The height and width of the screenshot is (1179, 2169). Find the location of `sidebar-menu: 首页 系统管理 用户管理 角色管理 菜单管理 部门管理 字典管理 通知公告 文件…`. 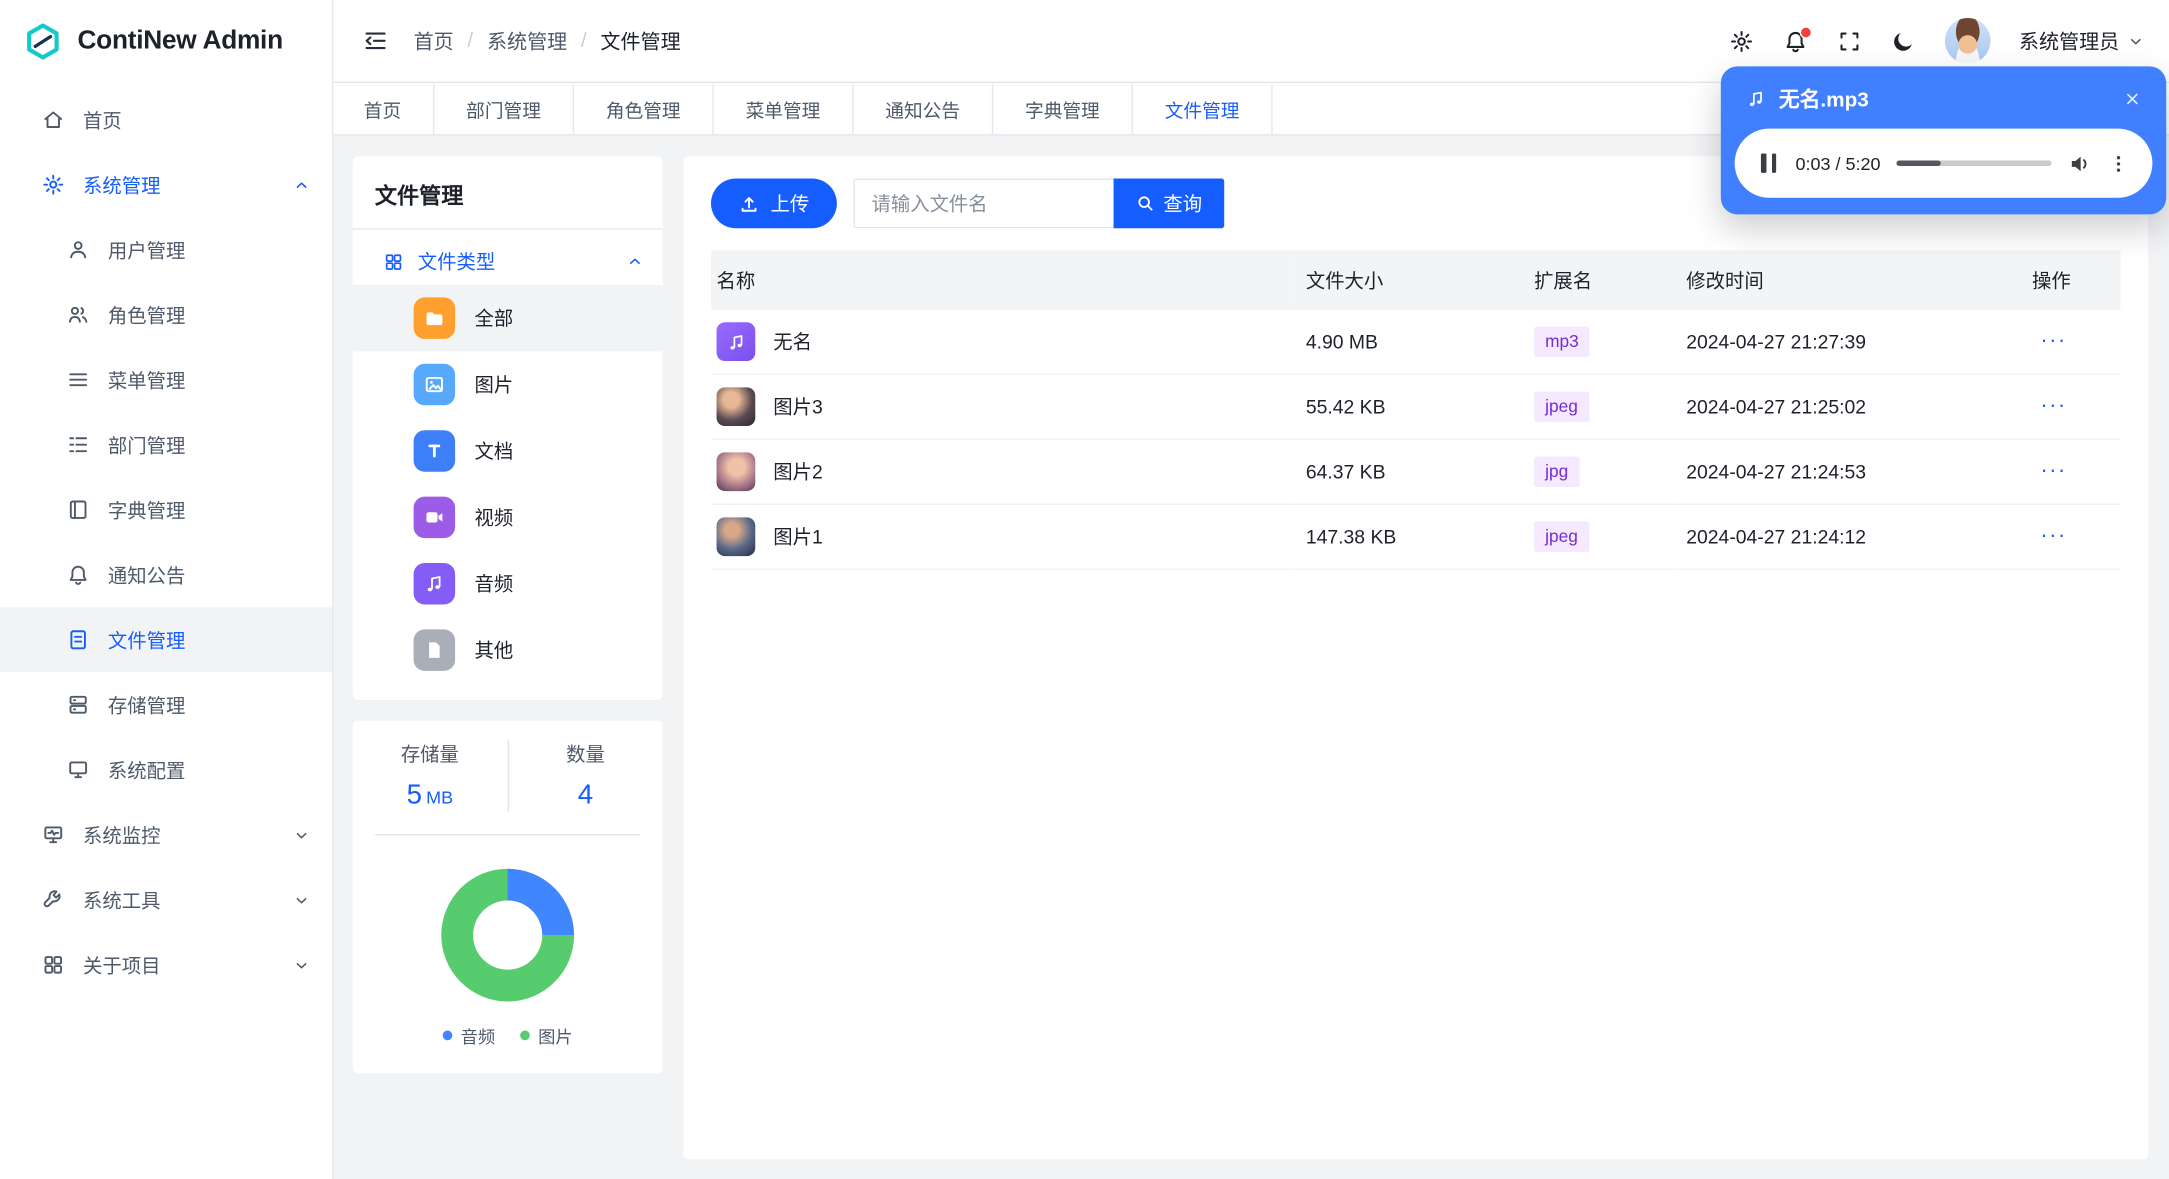

sidebar-menu: 首页 系统管理 用户管理 角色管理 菜单管理 部门管理 字典管理 通知公告 文件… is located at coordinates (166, 540).